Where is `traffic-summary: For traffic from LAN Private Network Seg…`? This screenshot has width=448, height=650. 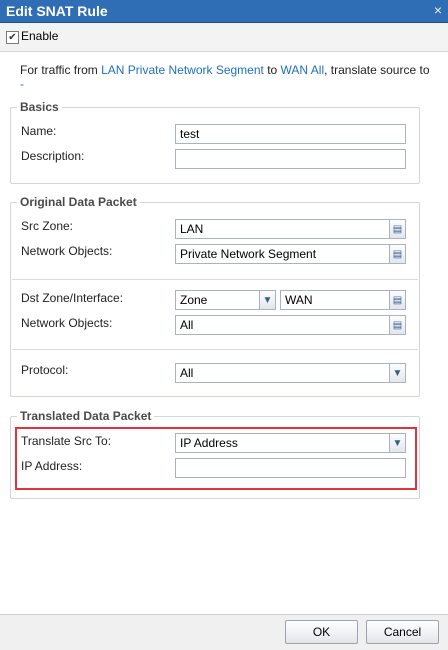 traffic-summary: For traffic from LAN Private Network Seg… is located at coordinates (225, 77).